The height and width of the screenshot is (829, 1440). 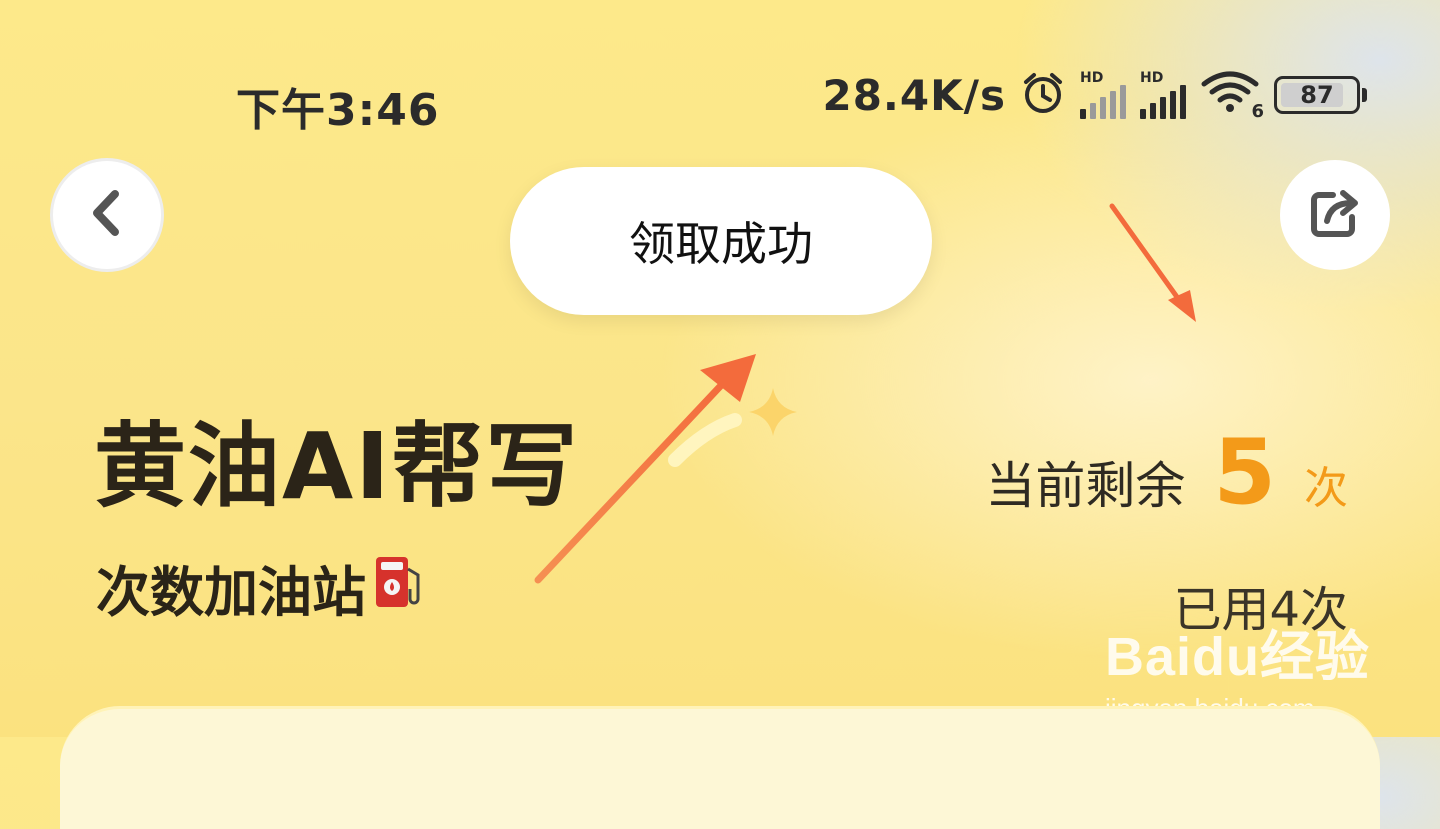 I want to click on chevron-left-icon, so click(x=107, y=215).